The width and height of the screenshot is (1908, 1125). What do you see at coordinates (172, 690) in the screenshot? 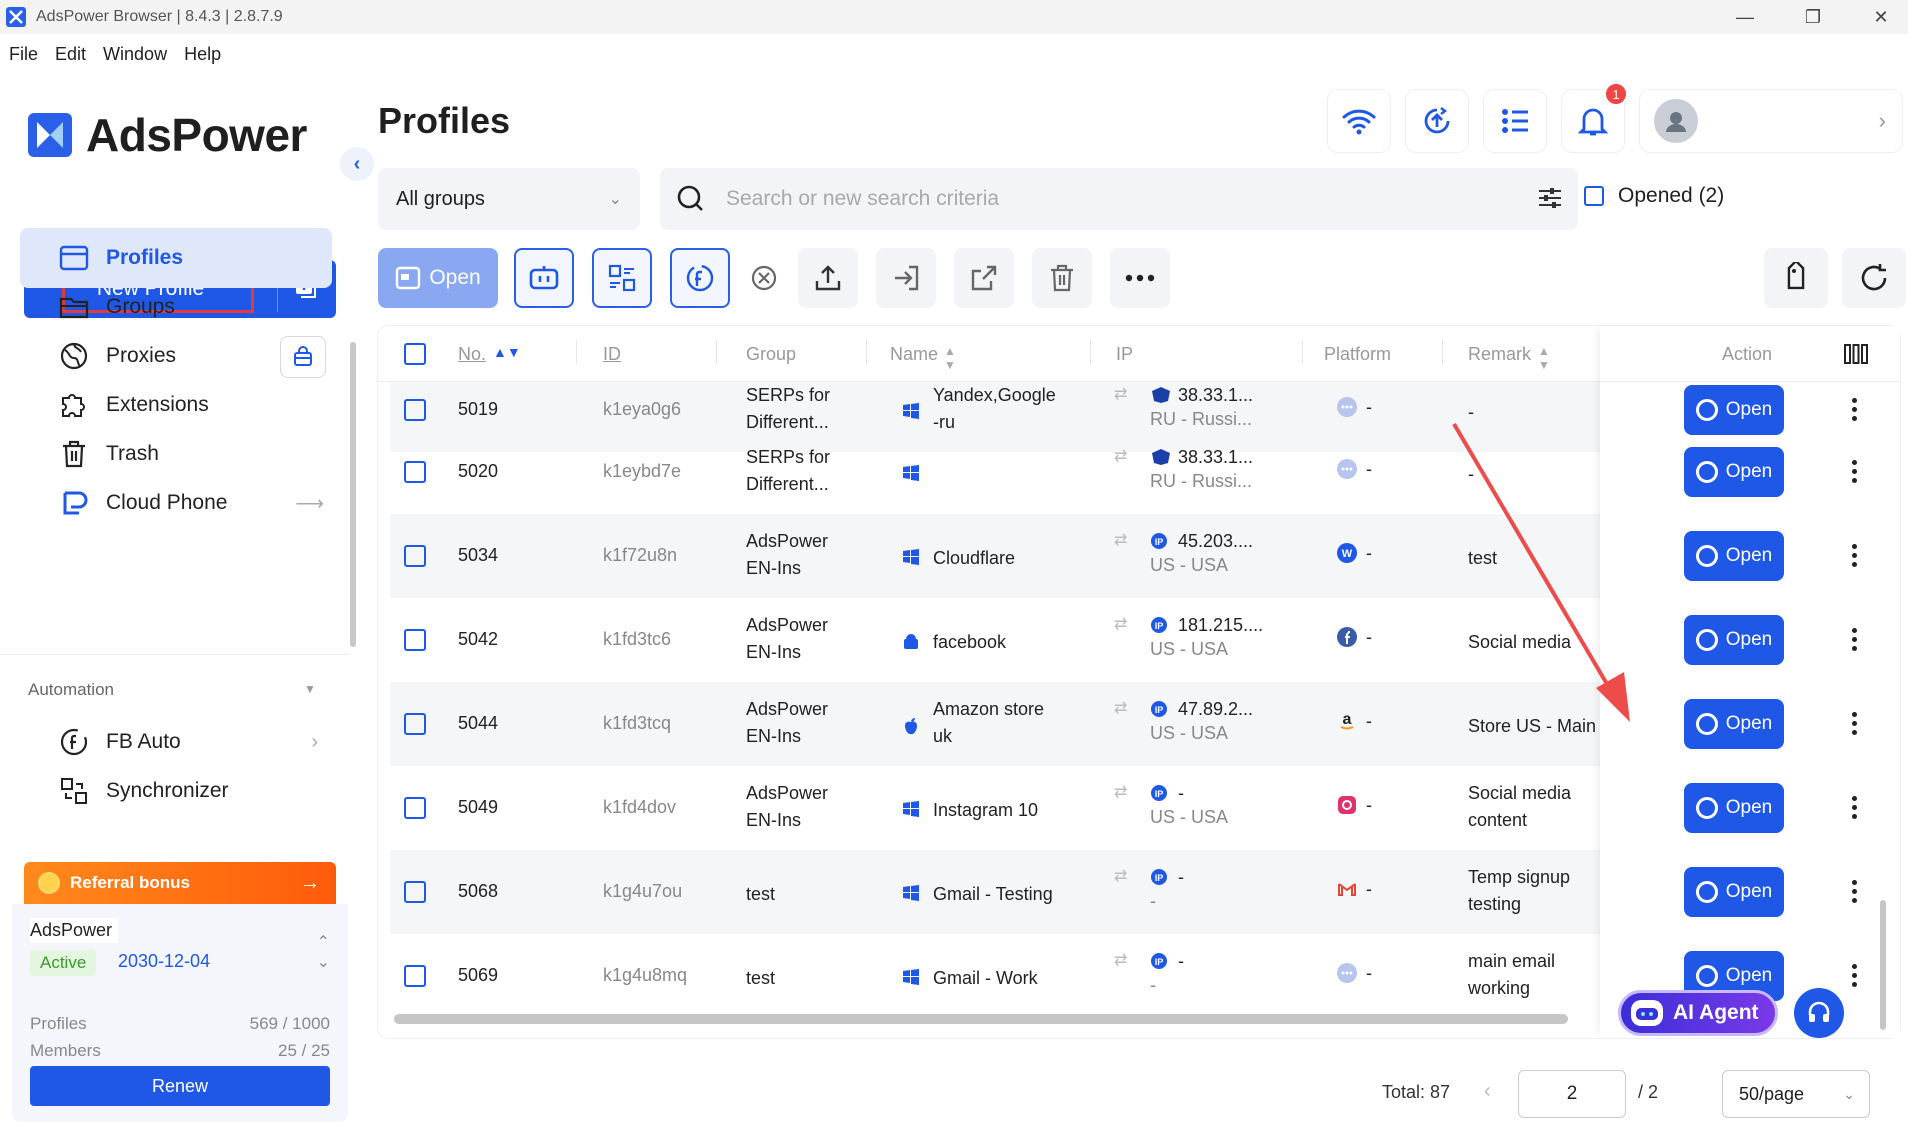
I see `automation-section-header: Automation ▼` at bounding box center [172, 690].